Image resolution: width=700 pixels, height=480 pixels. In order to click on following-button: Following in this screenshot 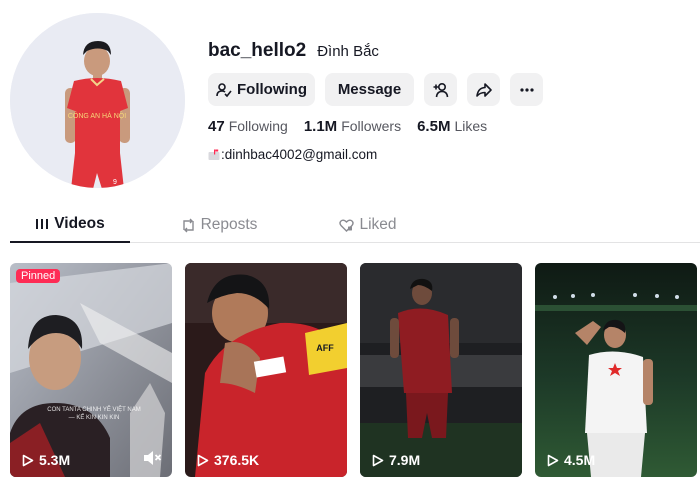, I will do `click(261, 89)`.